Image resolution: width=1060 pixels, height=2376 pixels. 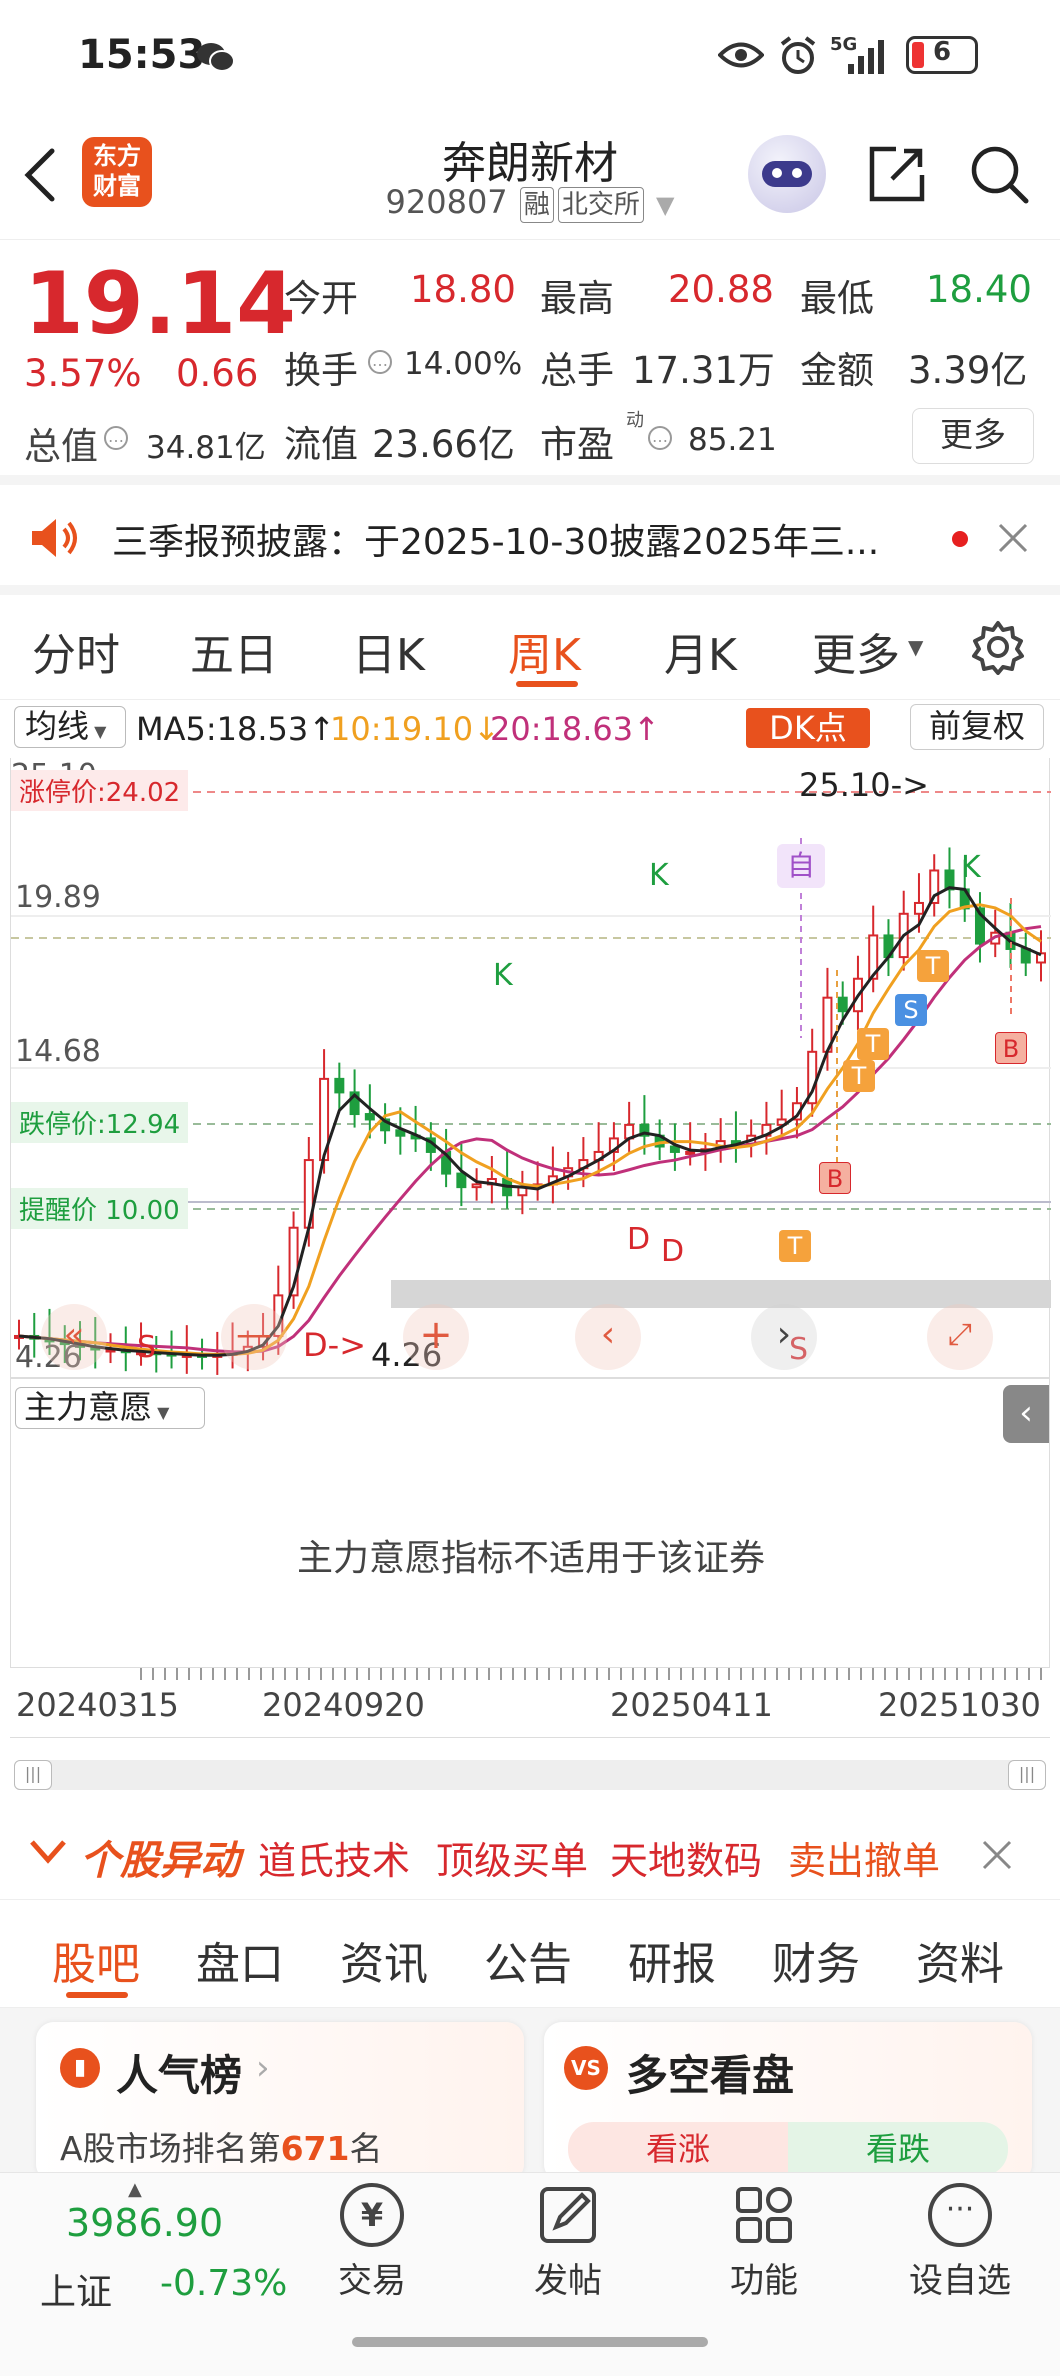 I want to click on signal-s-badge: S, so click(x=911, y=1010).